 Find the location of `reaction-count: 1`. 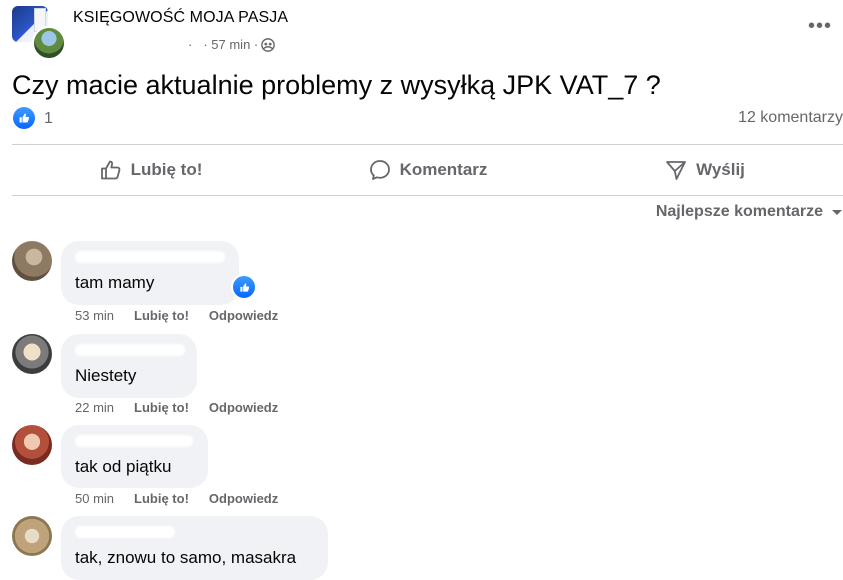

reaction-count: 1 is located at coordinates (48, 119).